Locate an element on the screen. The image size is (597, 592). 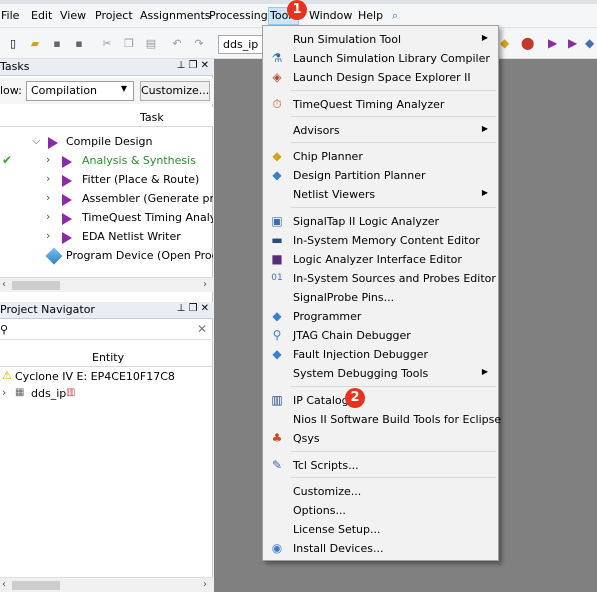
project-combo: dds_ip is located at coordinates (241, 44).